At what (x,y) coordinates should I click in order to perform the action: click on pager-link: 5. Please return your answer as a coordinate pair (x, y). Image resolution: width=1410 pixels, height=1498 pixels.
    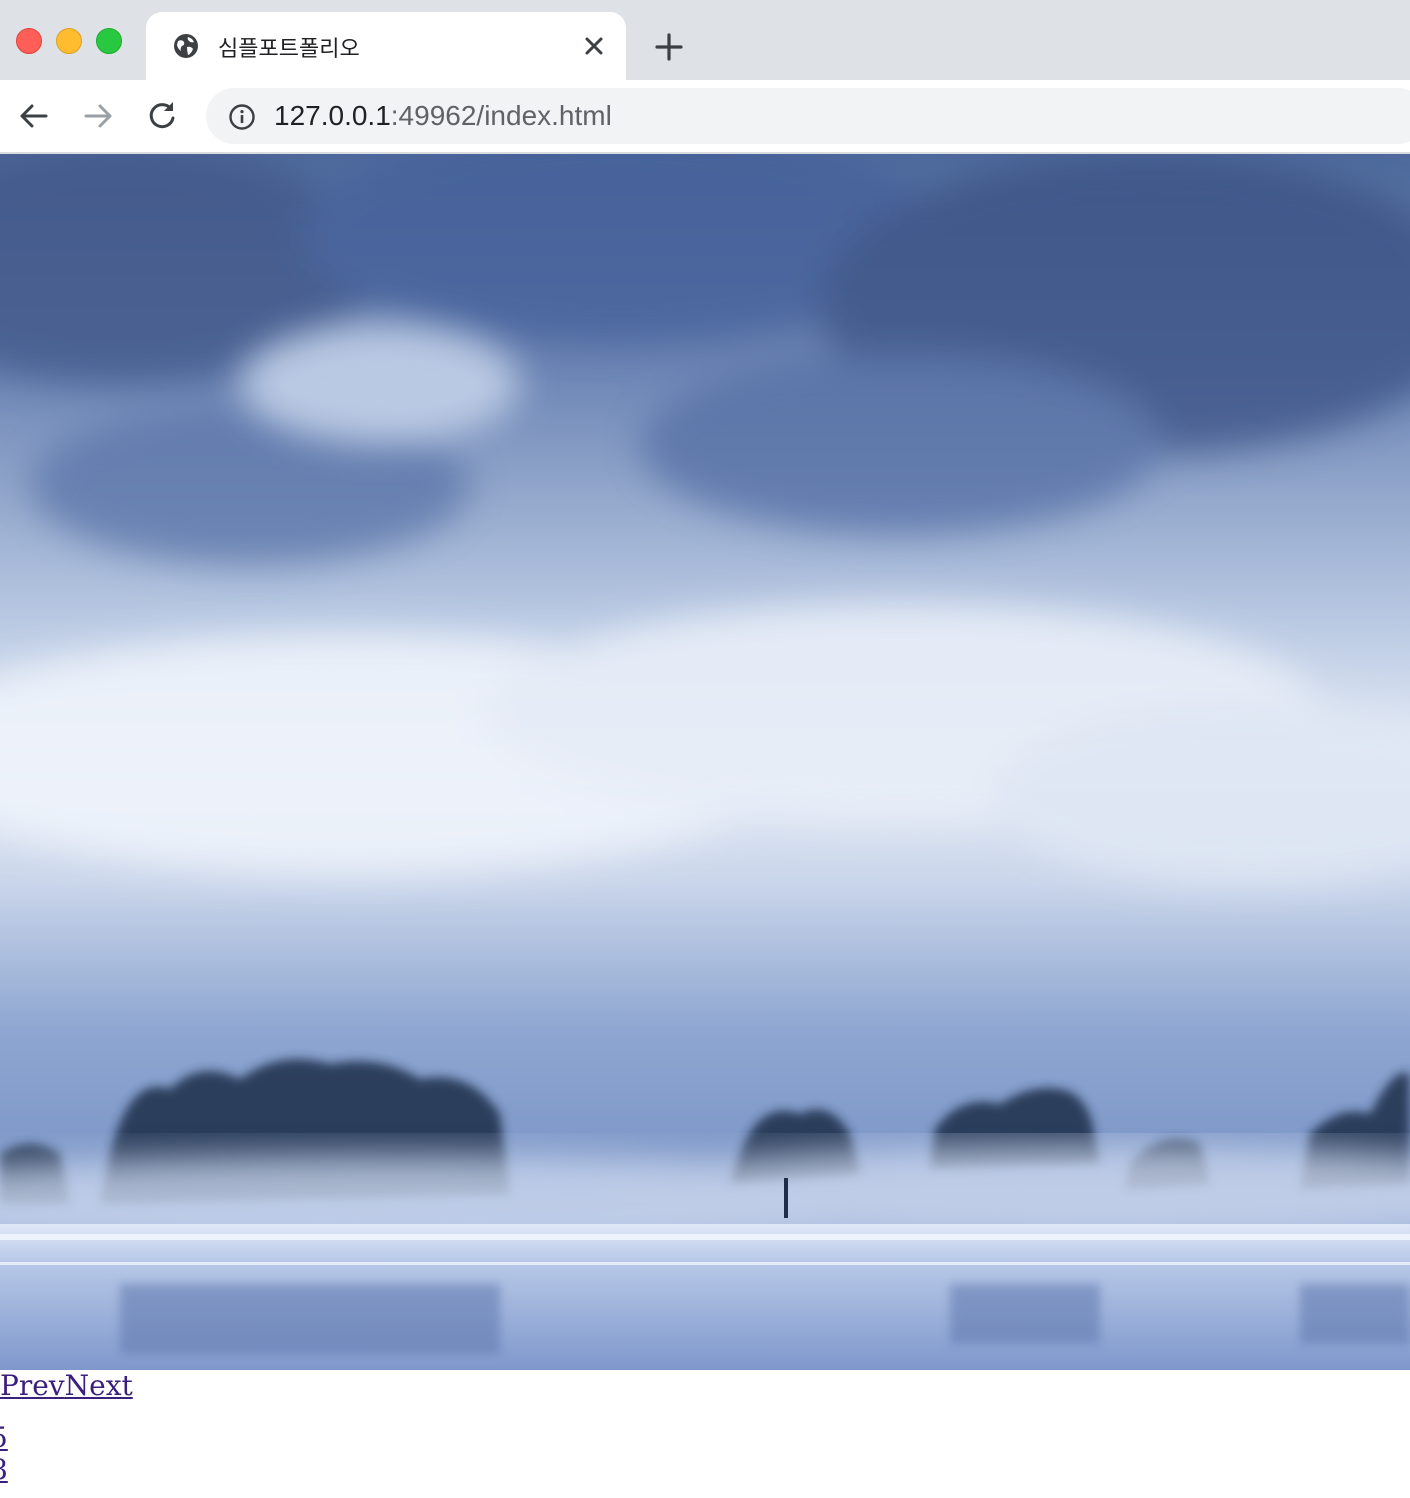
    Looking at the image, I should click on (4, 1438).